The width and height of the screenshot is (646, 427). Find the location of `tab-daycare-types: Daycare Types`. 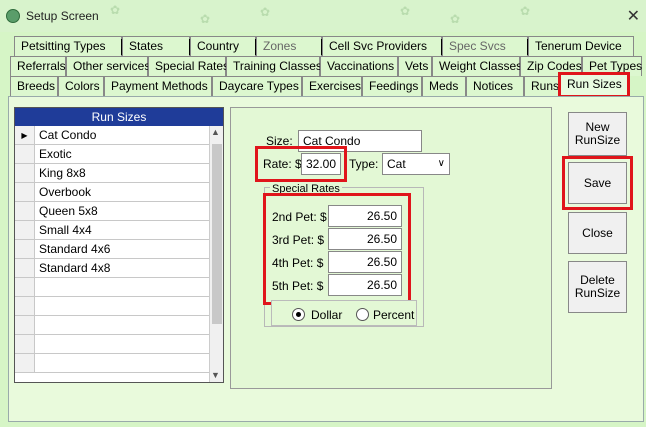

tab-daycare-types: Daycare Types is located at coordinates (257, 86).